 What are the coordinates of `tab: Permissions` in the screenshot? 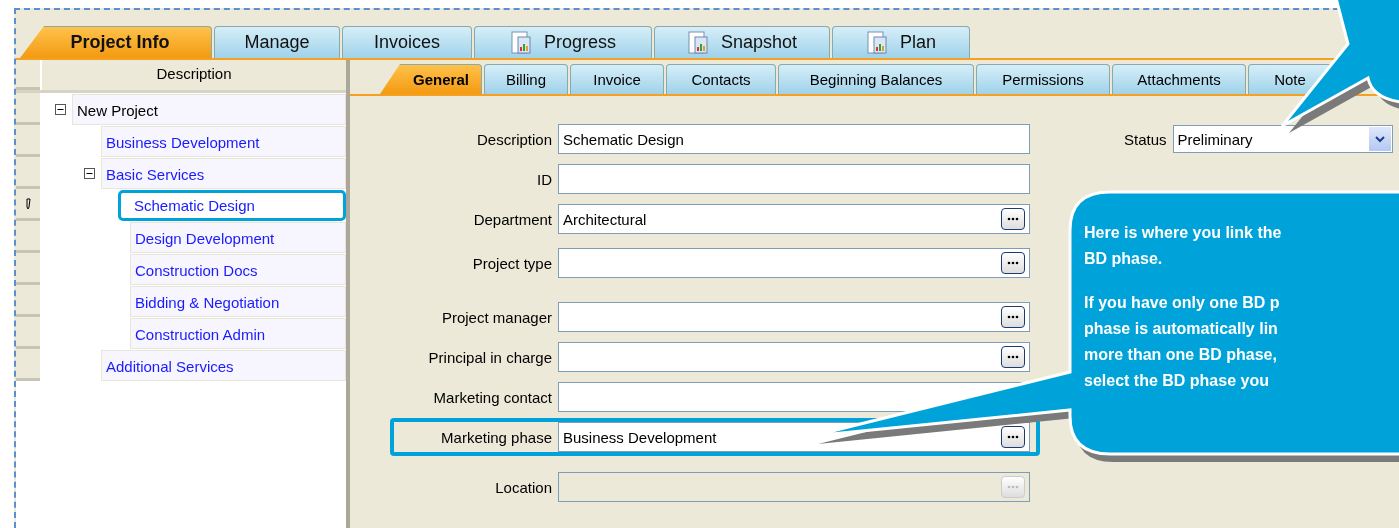 It's located at (1043, 79).